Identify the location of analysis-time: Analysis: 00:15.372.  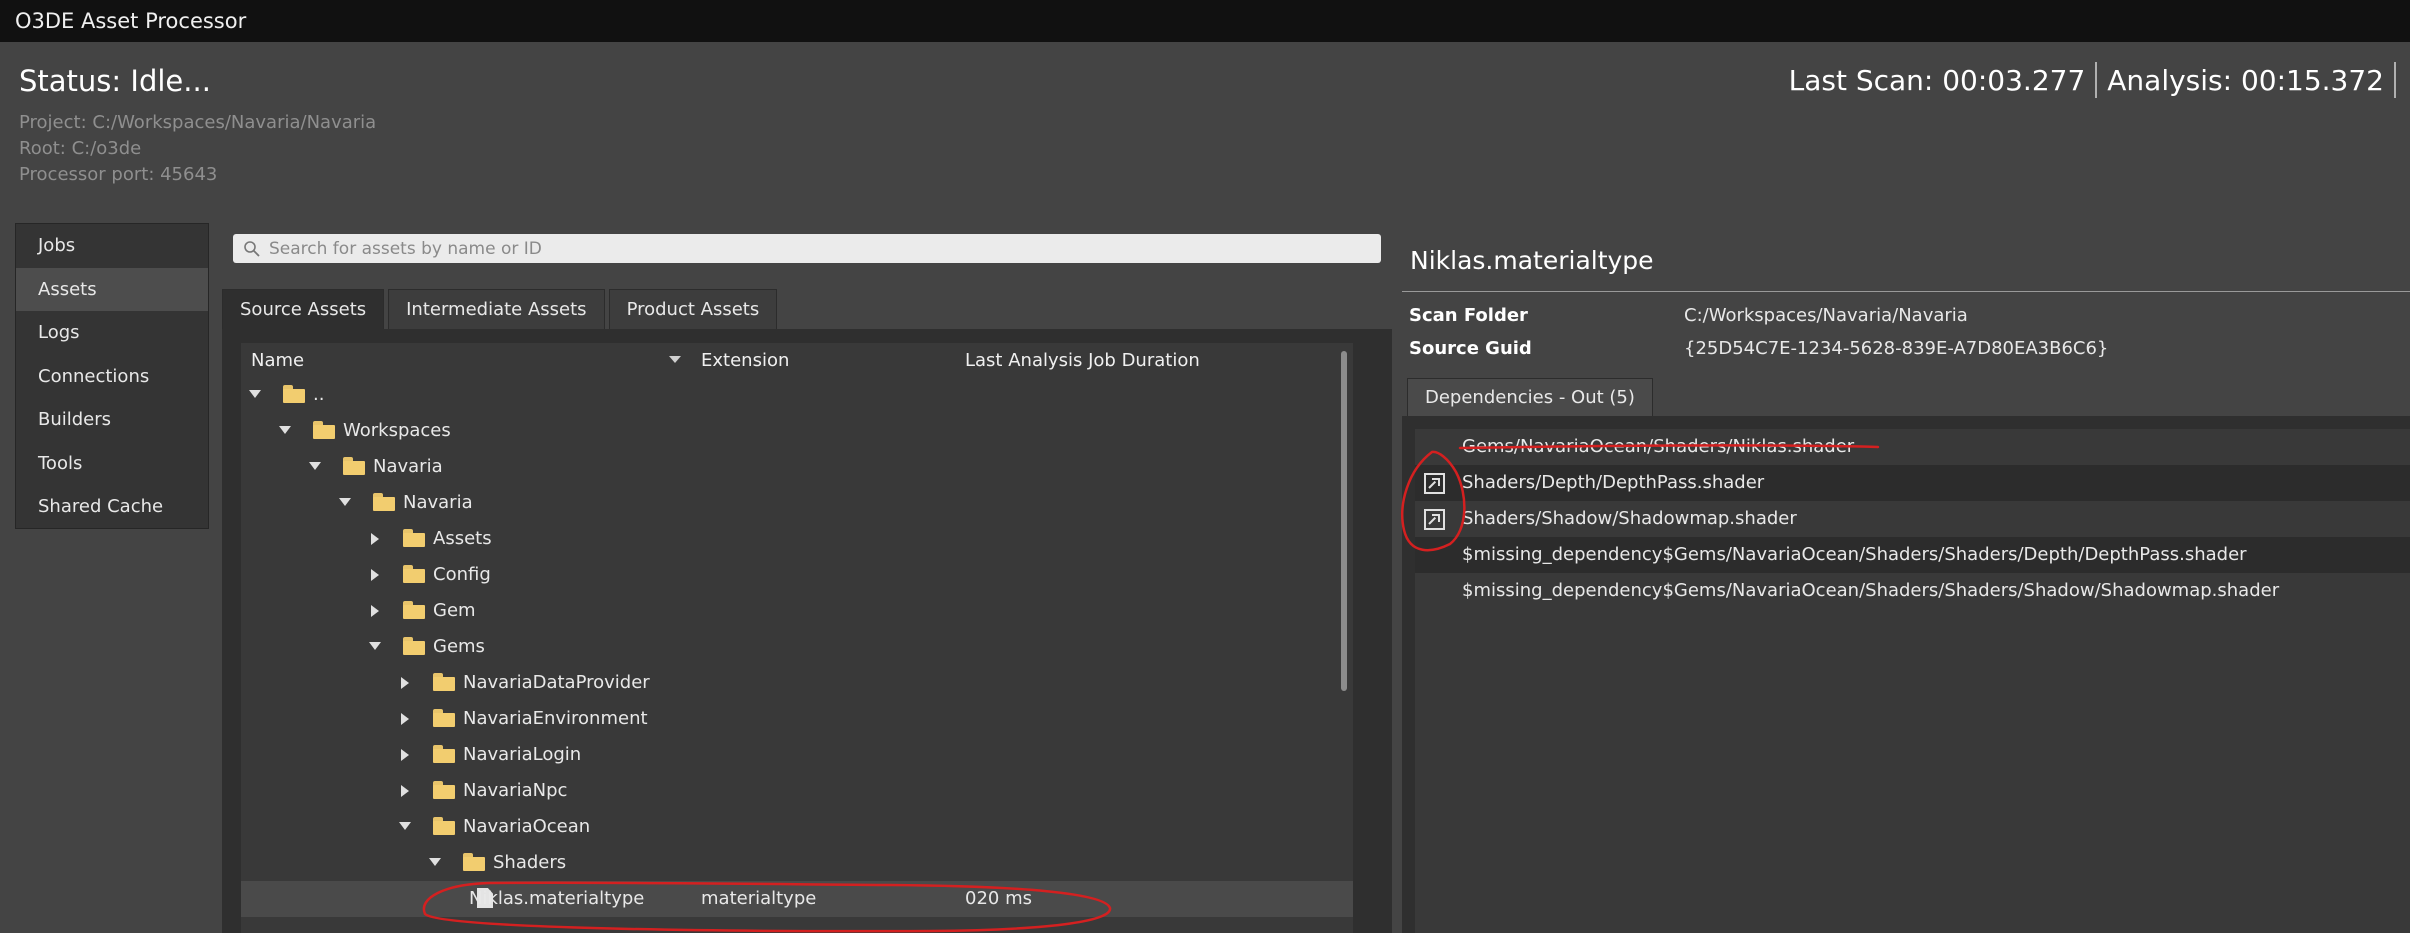
(2245, 80).